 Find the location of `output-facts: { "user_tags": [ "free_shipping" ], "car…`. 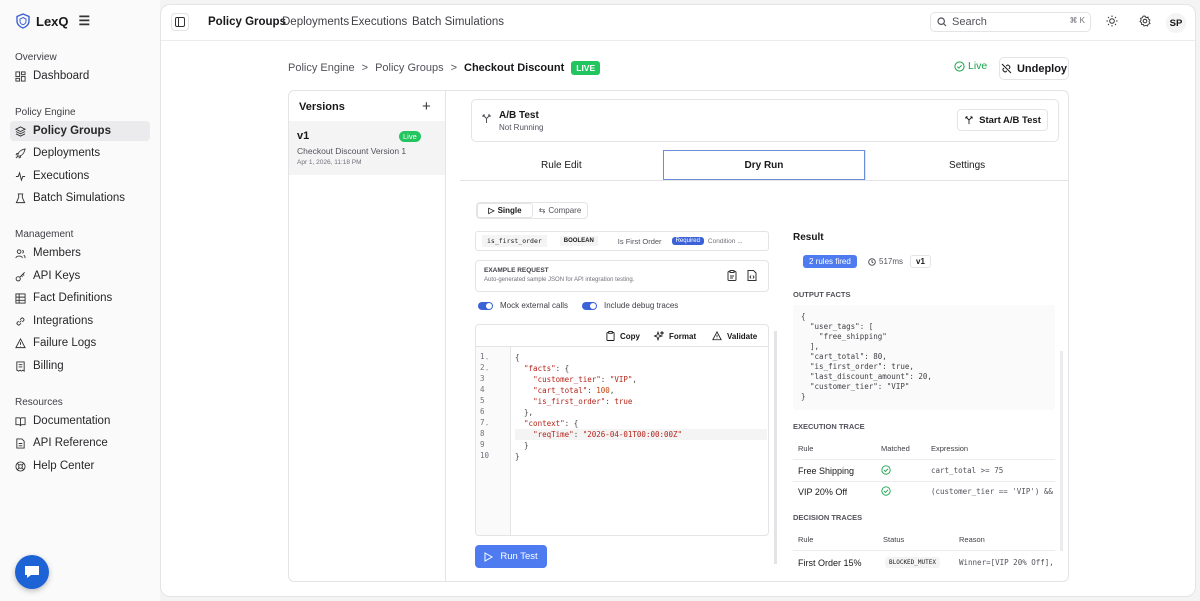

output-facts: { "user_tags": [ "free_shipping" ], "car… is located at coordinates (924, 357).